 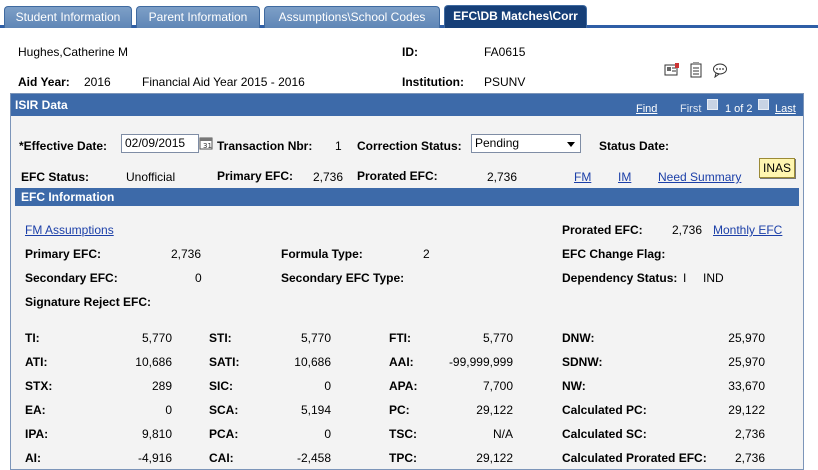 I want to click on student-name: Hughes,Catherine M, so click(x=73, y=52).